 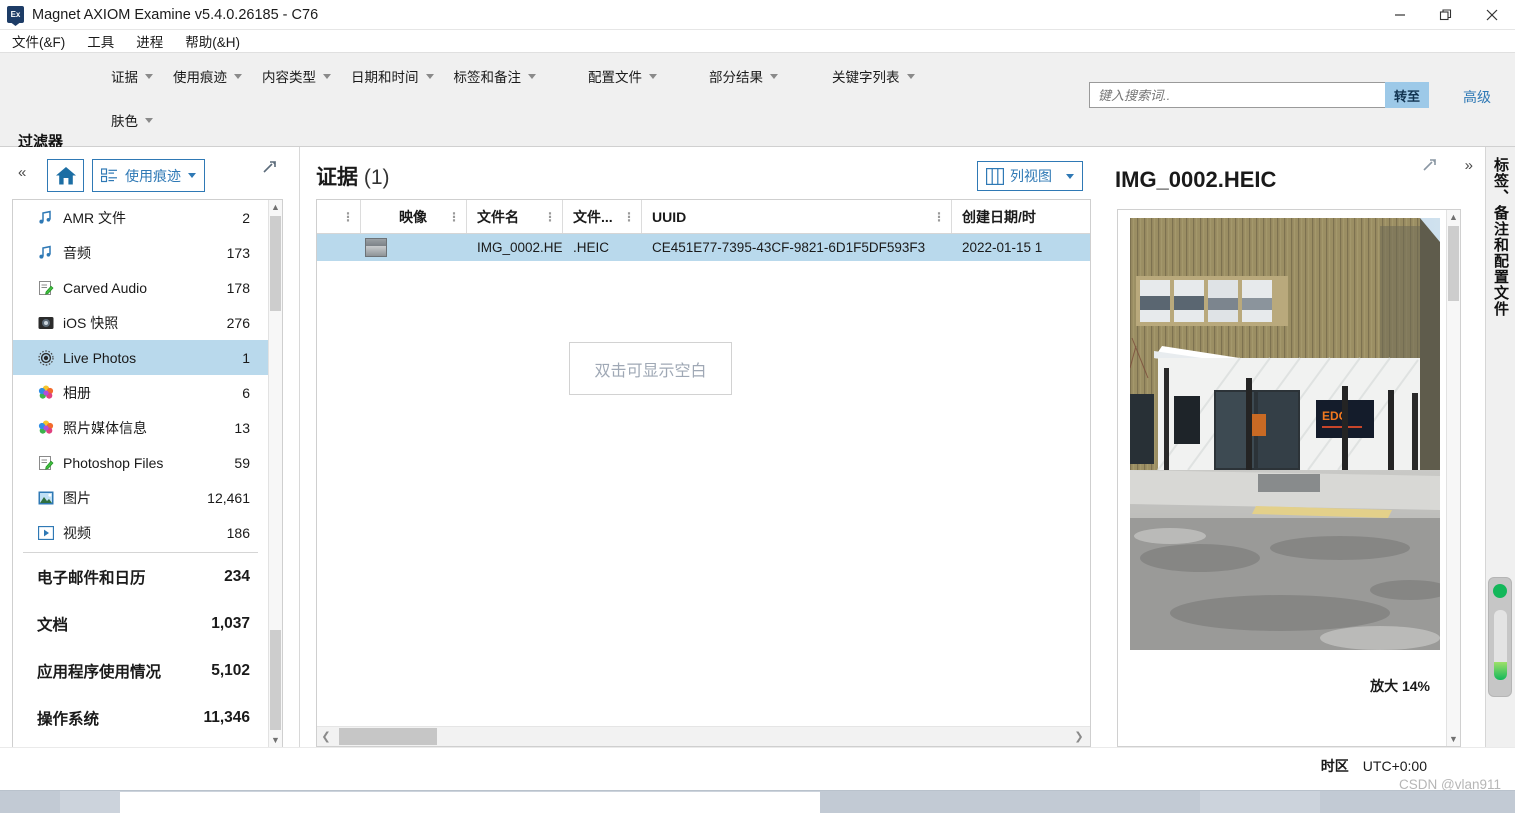 I want to click on list-item: iOS 快照 276, so click(x=140, y=322).